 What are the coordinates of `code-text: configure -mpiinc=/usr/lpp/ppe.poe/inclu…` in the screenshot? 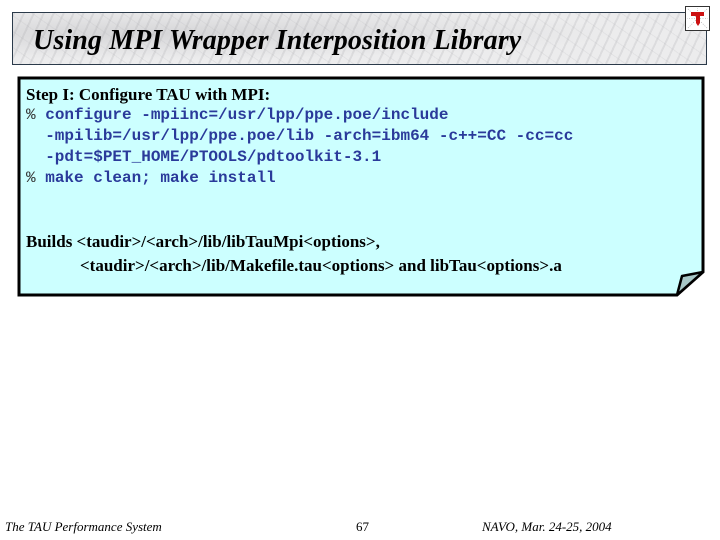 It's located at (242, 115).